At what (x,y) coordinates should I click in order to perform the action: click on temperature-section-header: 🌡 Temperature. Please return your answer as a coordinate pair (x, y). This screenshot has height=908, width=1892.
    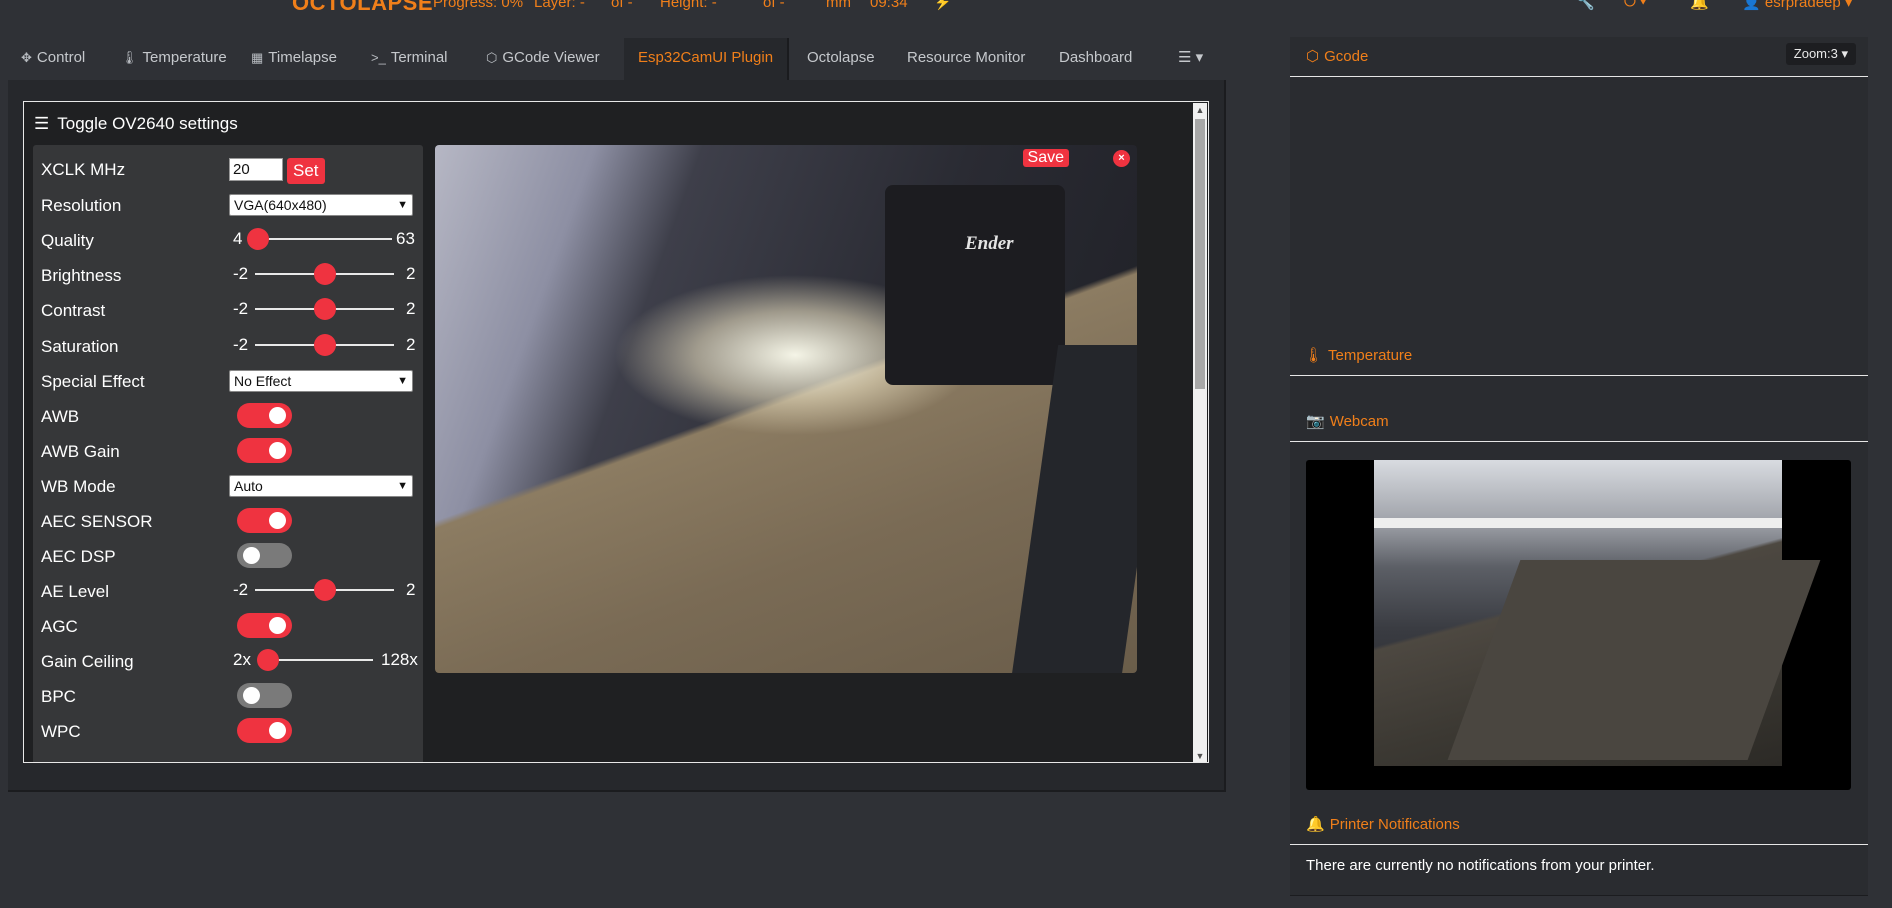
    Looking at the image, I should click on (1579, 356).